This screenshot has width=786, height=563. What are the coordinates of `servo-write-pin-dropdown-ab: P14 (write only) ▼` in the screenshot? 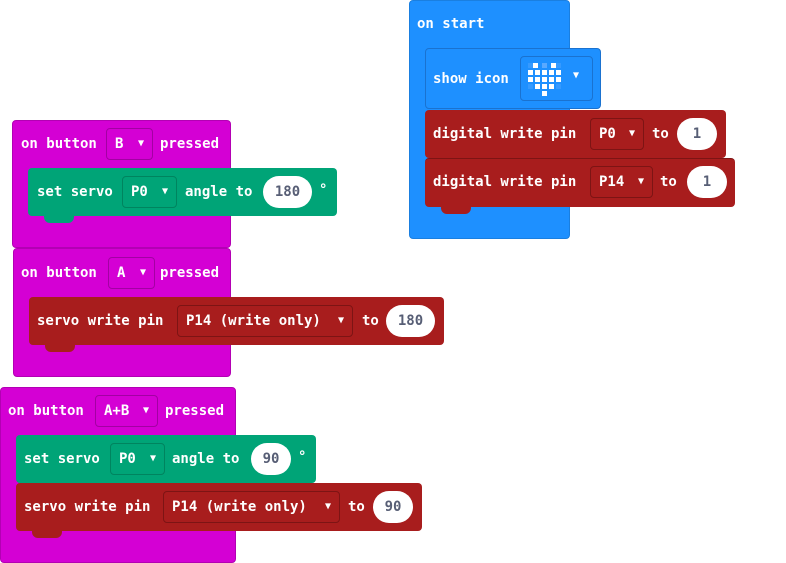 It's located at (251, 507).